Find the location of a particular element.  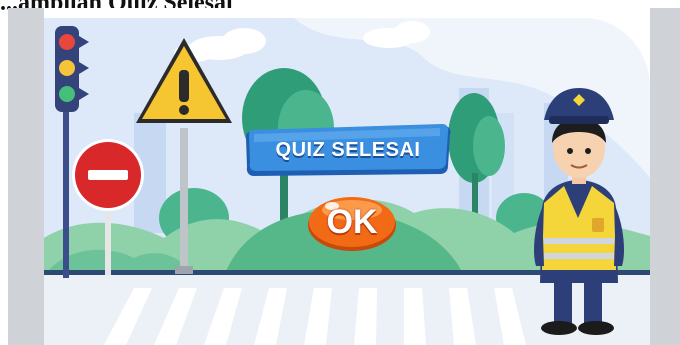

quiz-complete-banner: QUIZ SELESAI is located at coordinates (348, 150).